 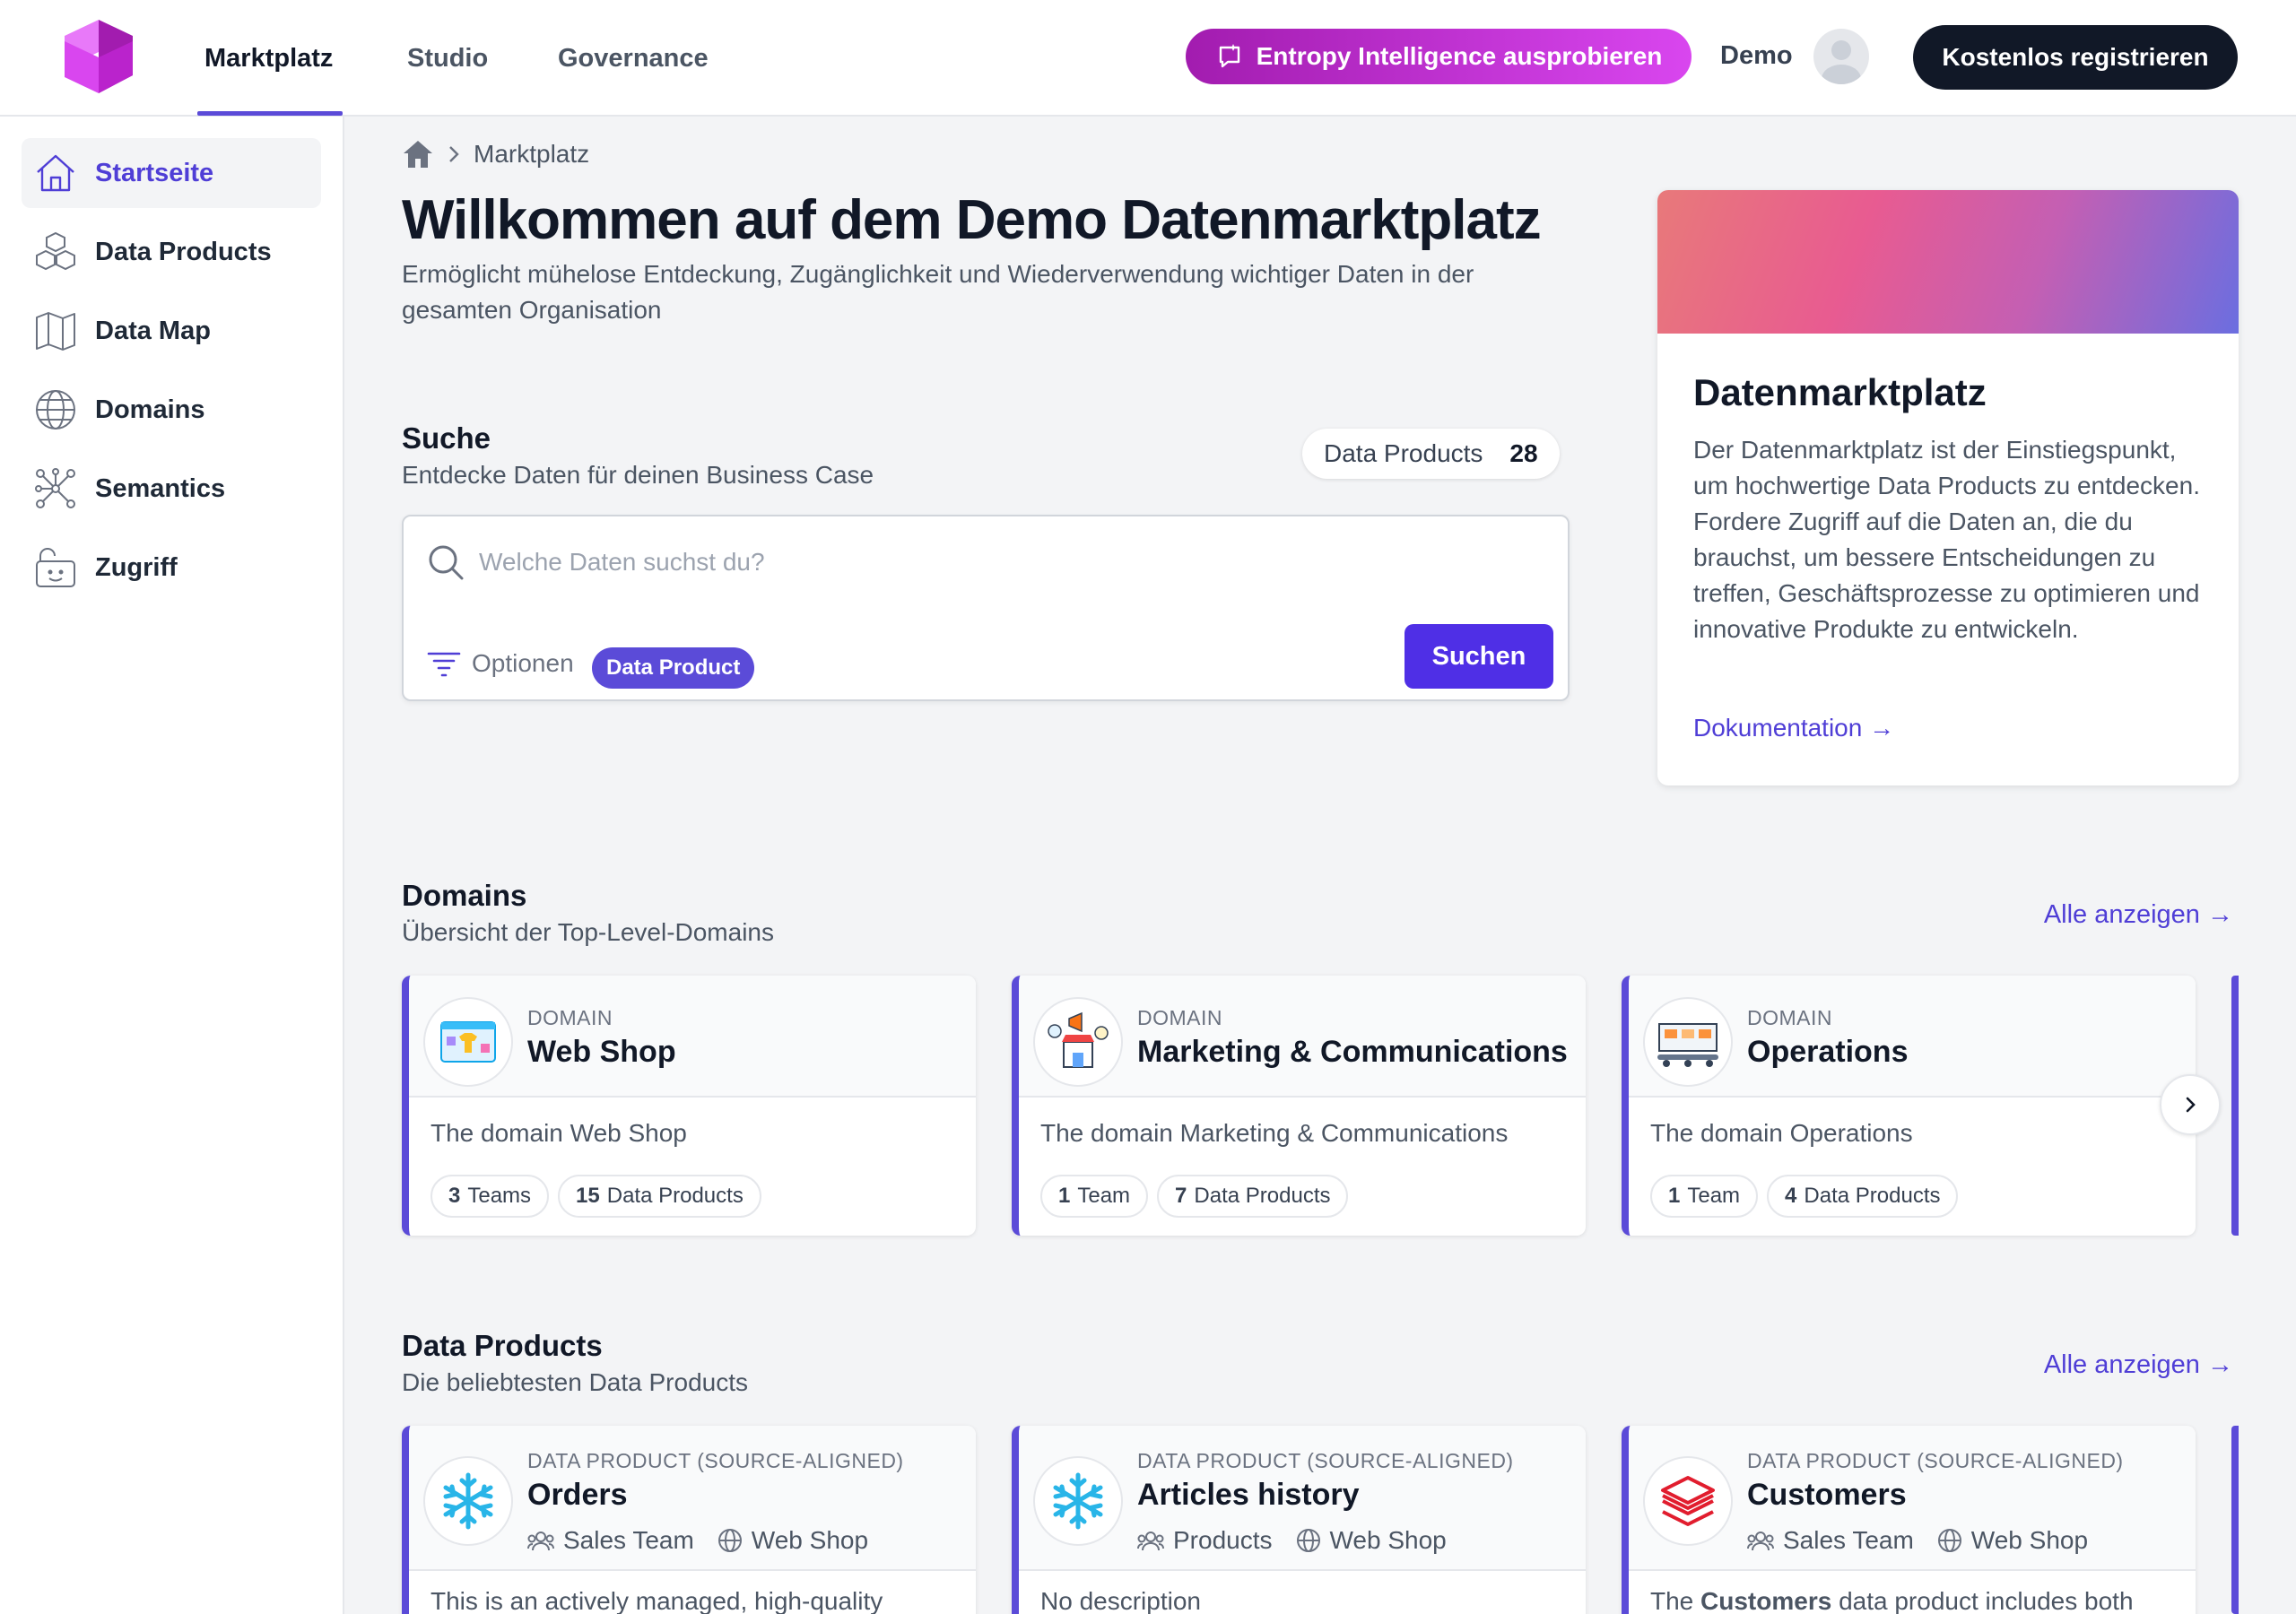 I want to click on user-name: Demo, so click(x=1756, y=56).